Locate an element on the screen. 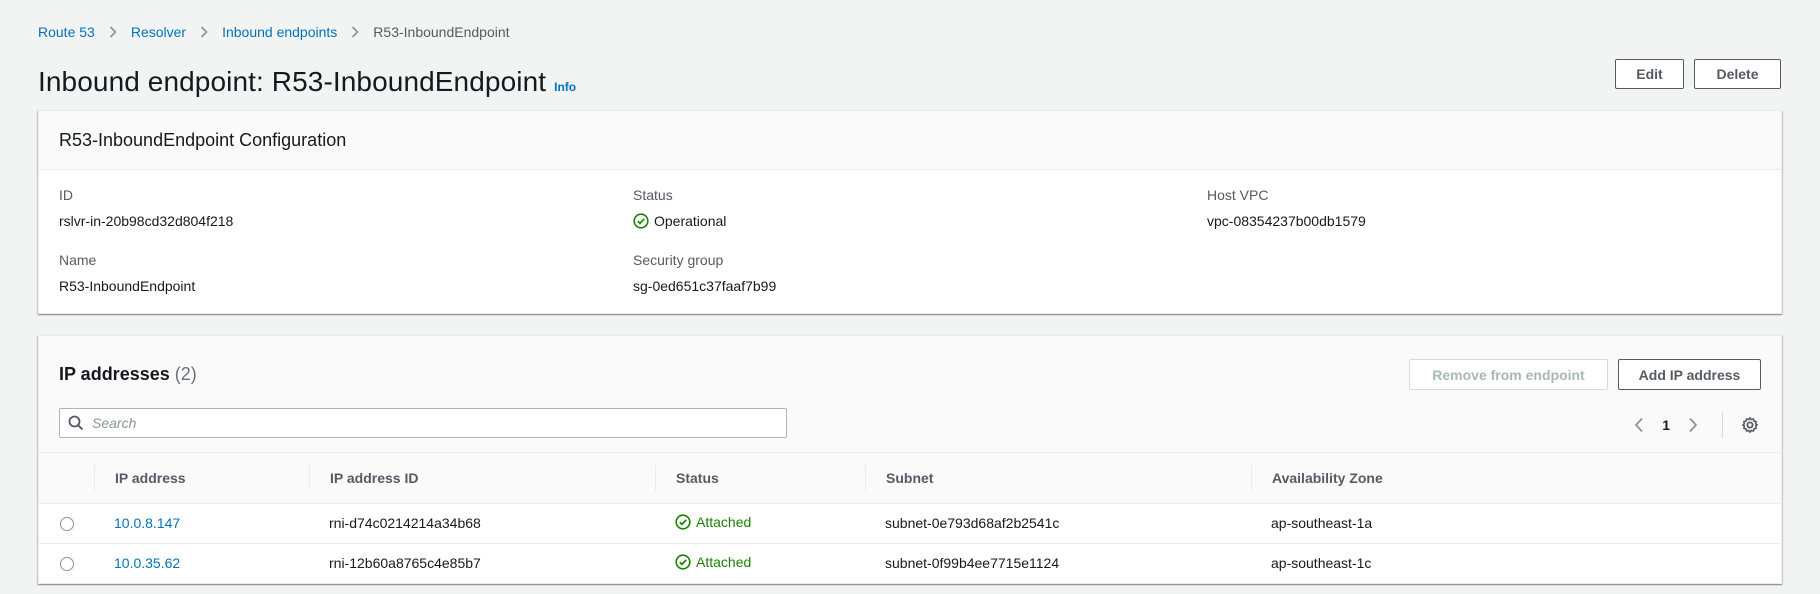 This screenshot has width=1820, height=594. status-label: Status is located at coordinates (653, 195).